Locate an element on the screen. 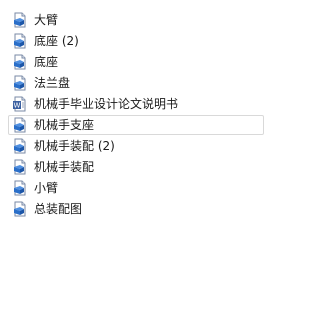 The height and width of the screenshot is (334, 320). file-name: 法兰盘 is located at coordinates (52, 83).